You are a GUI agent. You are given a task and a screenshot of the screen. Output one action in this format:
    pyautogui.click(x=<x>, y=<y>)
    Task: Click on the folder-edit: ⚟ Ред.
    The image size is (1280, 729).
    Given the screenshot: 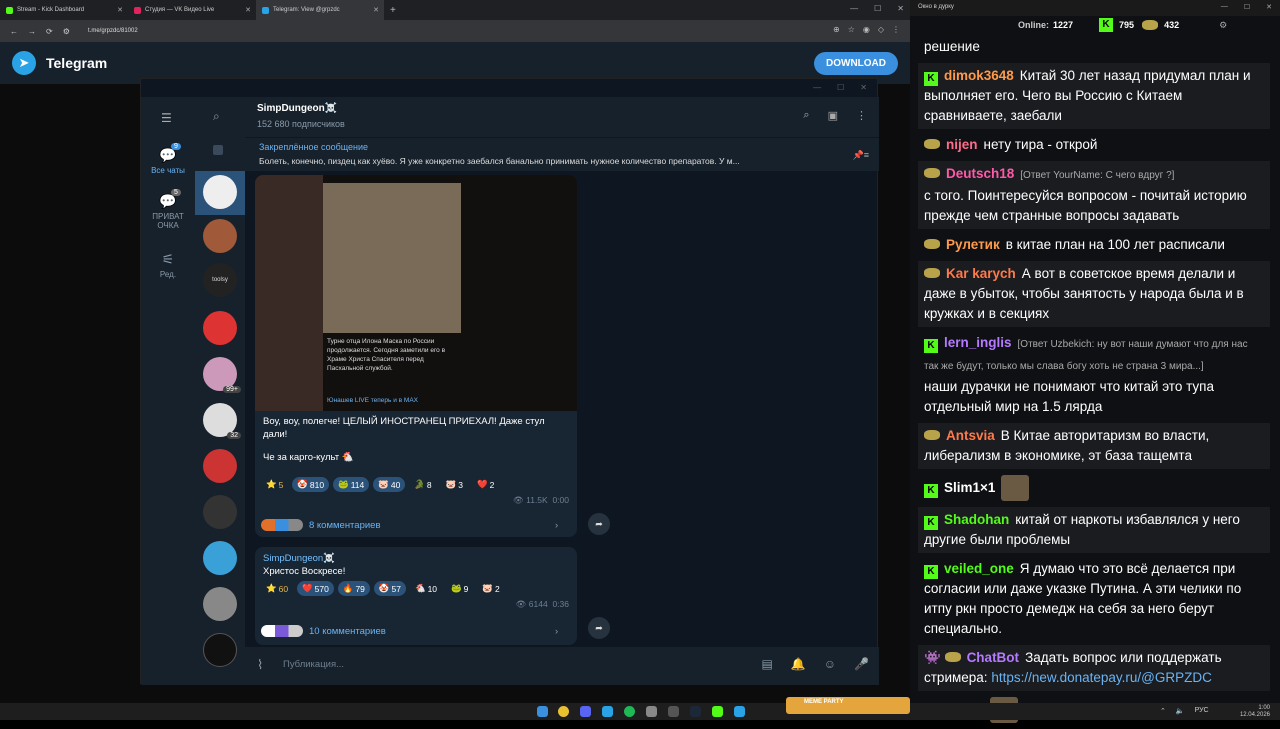 What is the action you would take?
    pyautogui.click(x=168, y=265)
    